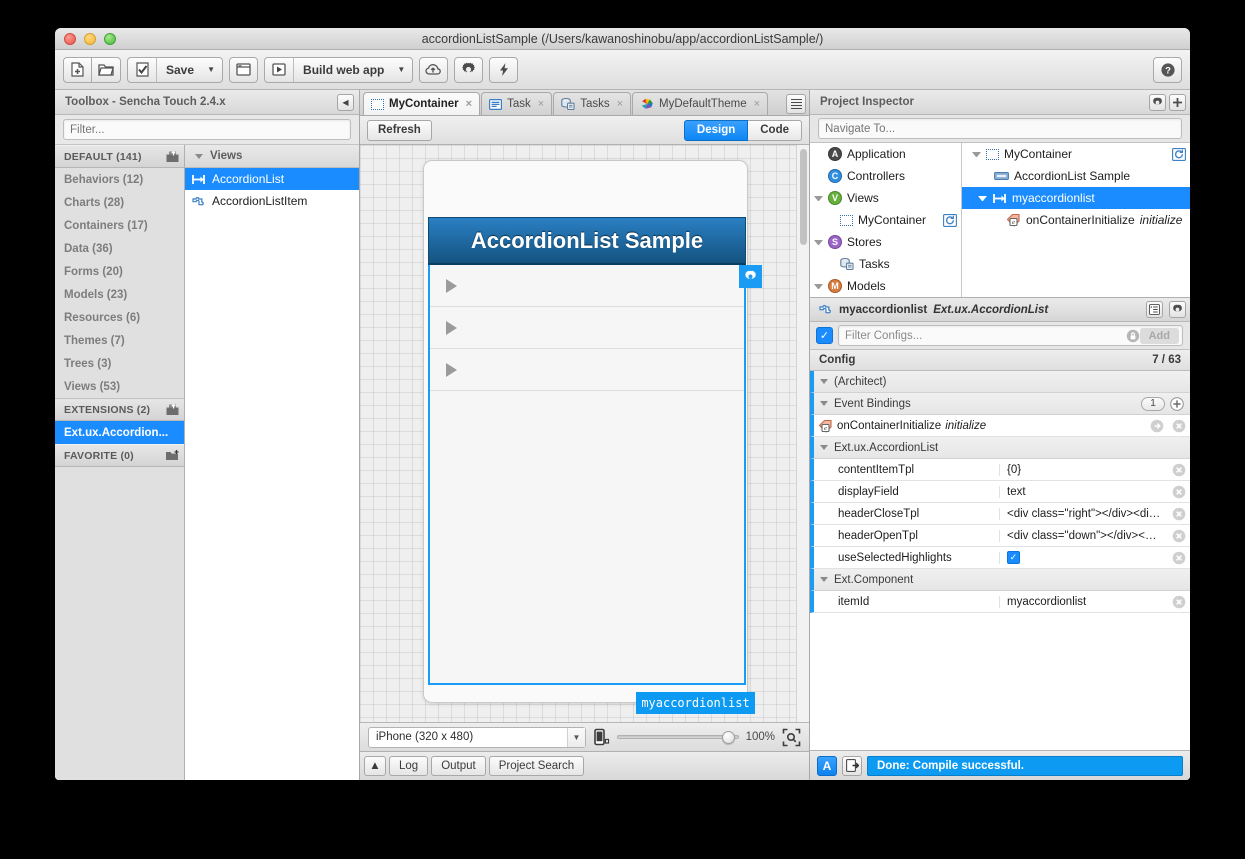 This screenshot has width=1245, height=859. I want to click on tab-mycontainer: MyContainer ×, so click(422, 103).